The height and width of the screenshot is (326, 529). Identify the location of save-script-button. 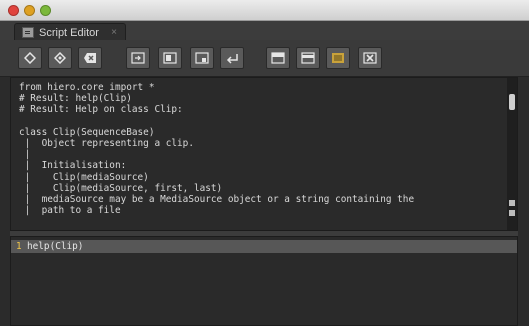
(202, 58).